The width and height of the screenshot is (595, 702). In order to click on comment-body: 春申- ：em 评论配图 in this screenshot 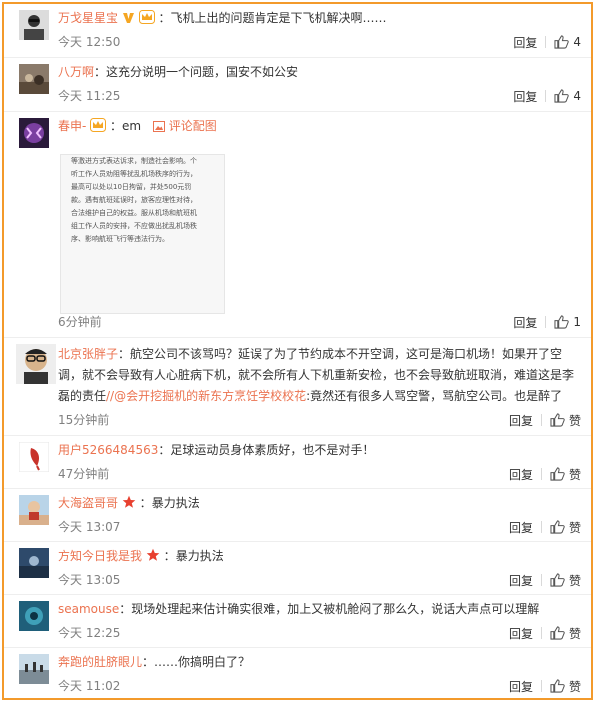, I will do `click(319, 126)`.